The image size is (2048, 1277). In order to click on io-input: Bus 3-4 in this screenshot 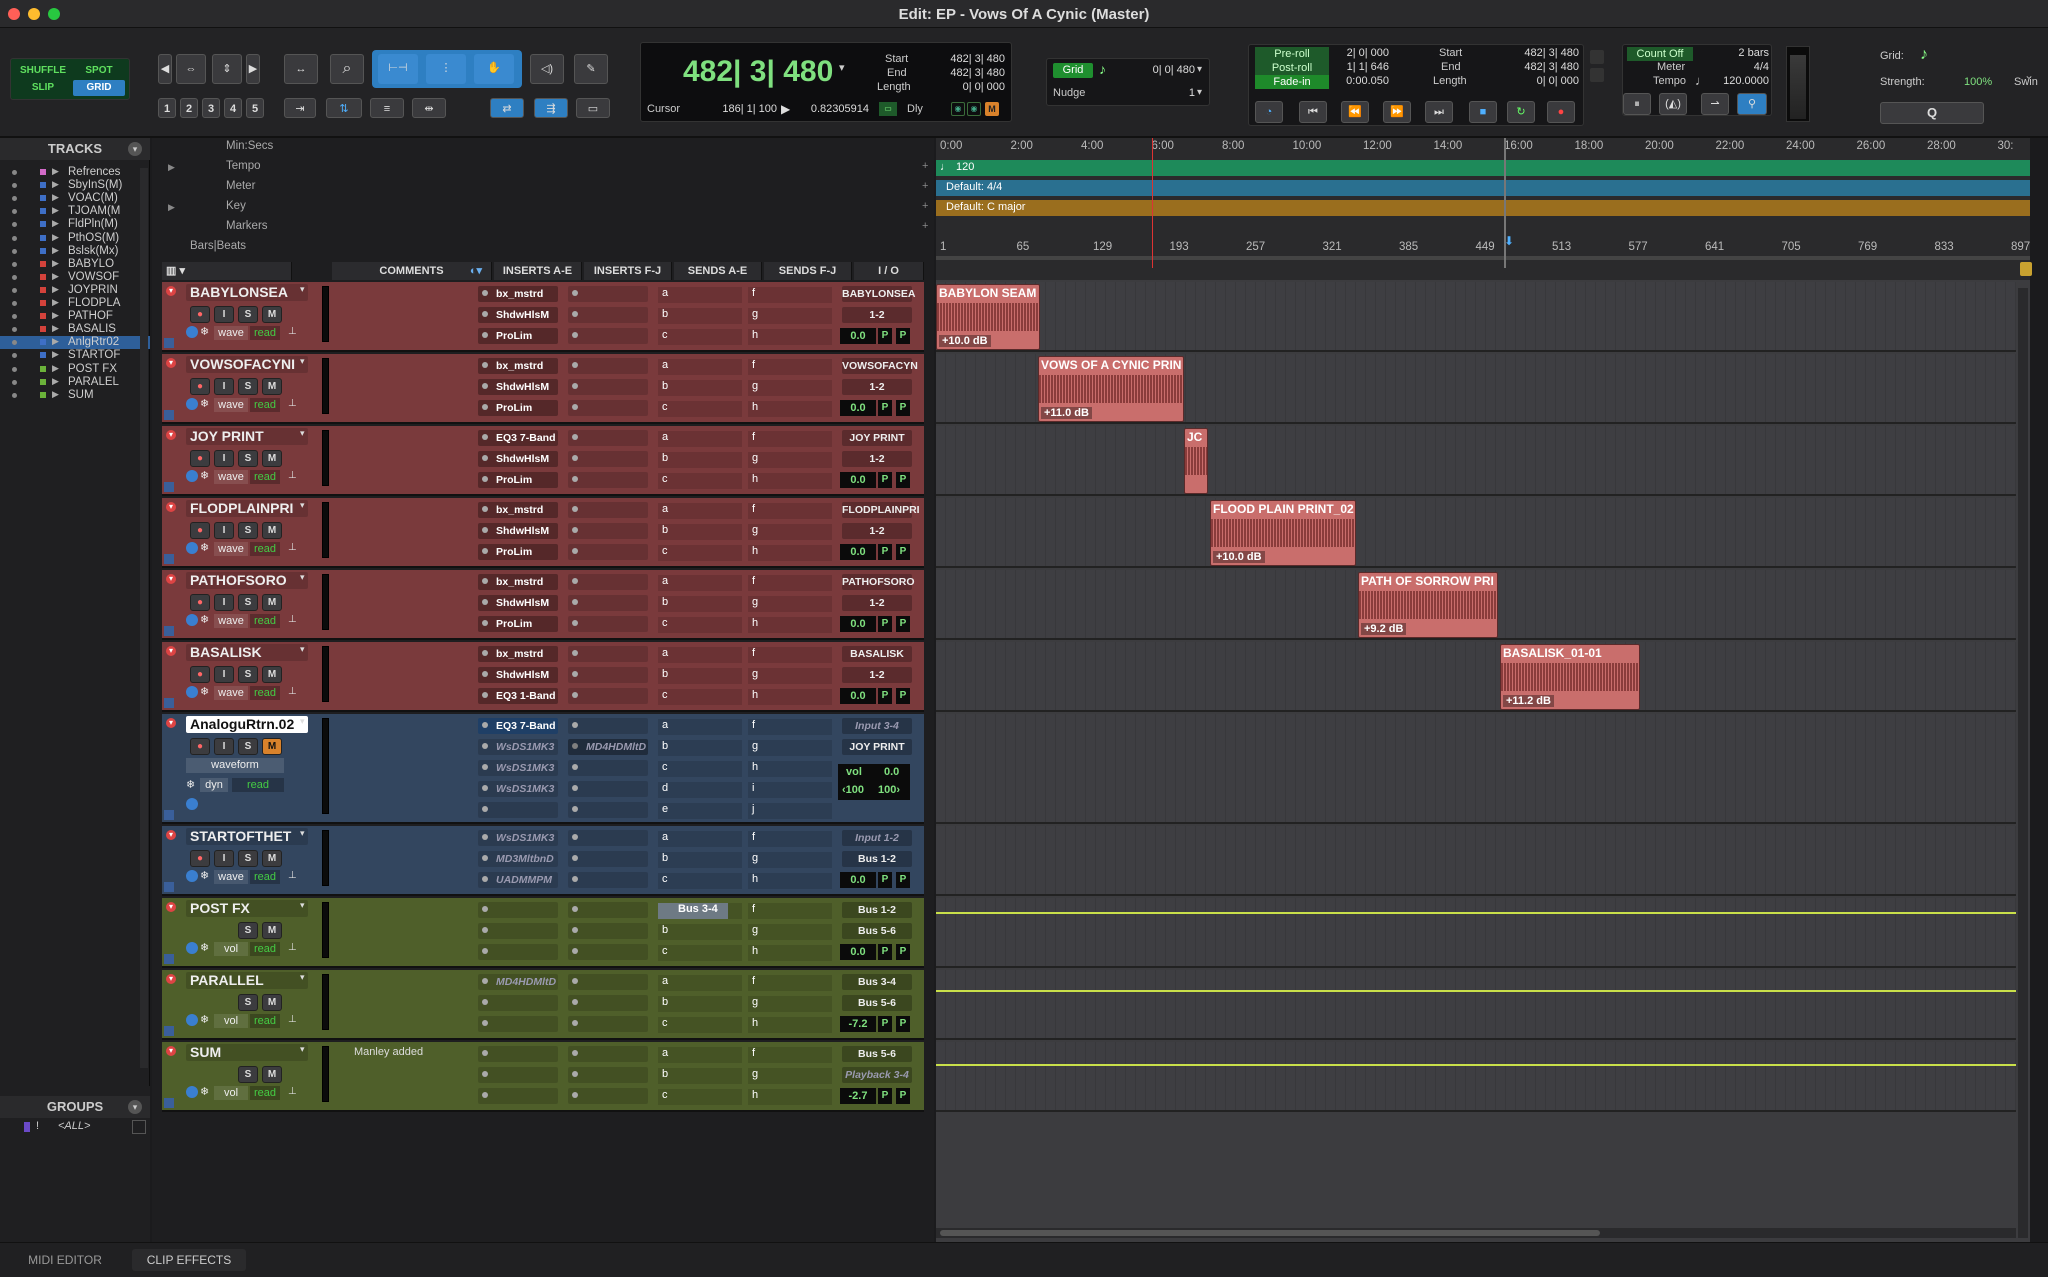, I will do `click(877, 982)`.